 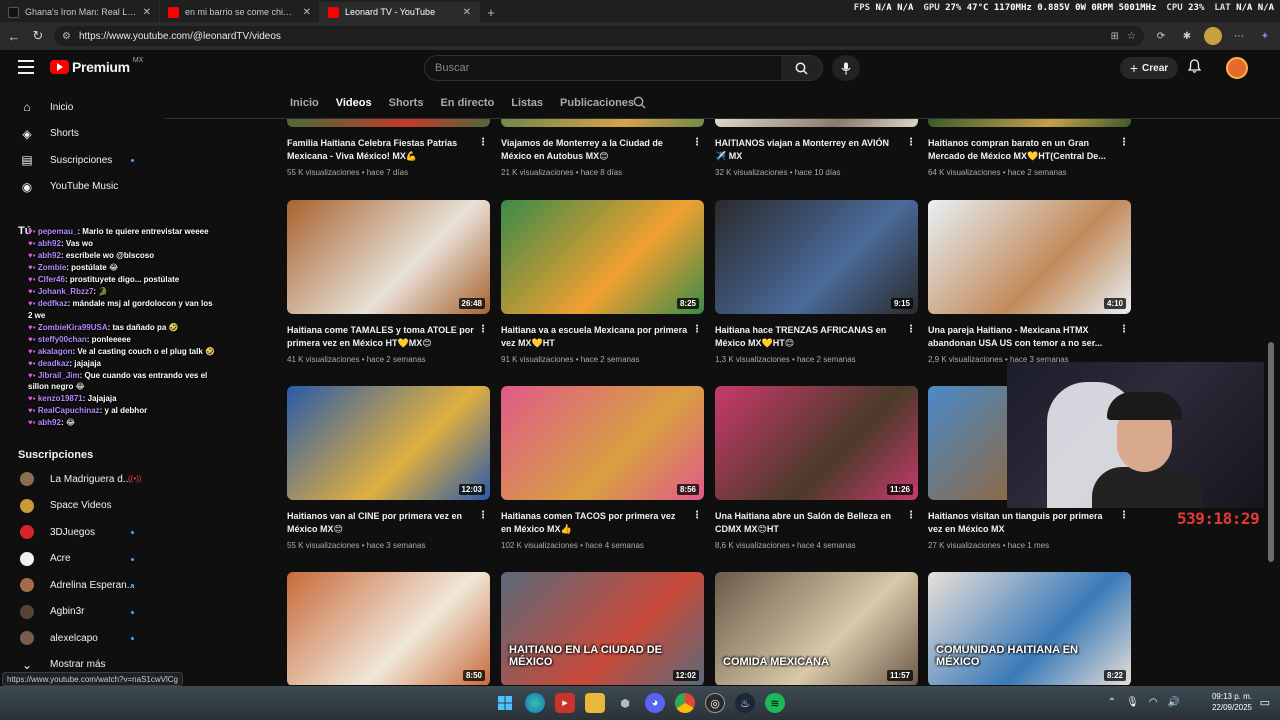 What do you see at coordinates (80, 479) in the screenshot?
I see `sidebar-subscription-item: La Madriguera d... ((•))` at bounding box center [80, 479].